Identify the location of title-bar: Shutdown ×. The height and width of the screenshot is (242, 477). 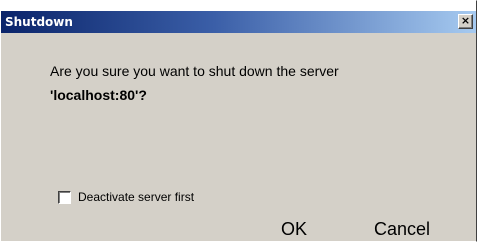
(238, 22).